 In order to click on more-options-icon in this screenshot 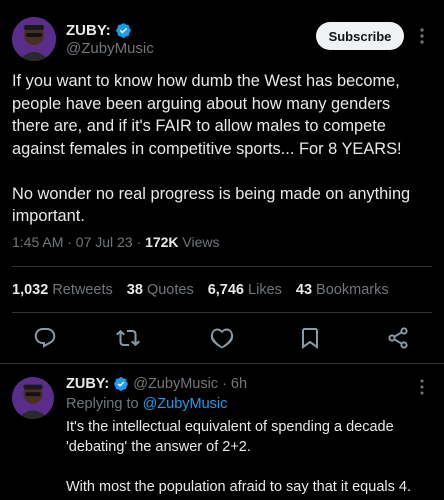, I will do `click(422, 36)`.